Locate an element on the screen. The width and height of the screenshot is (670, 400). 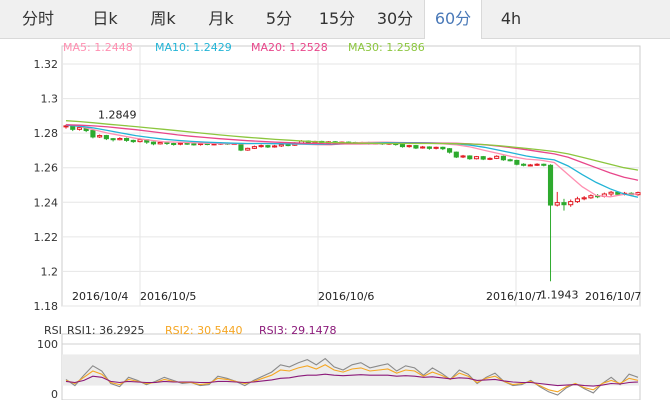
rsi-legend-0: RSI is located at coordinates (53, 330).